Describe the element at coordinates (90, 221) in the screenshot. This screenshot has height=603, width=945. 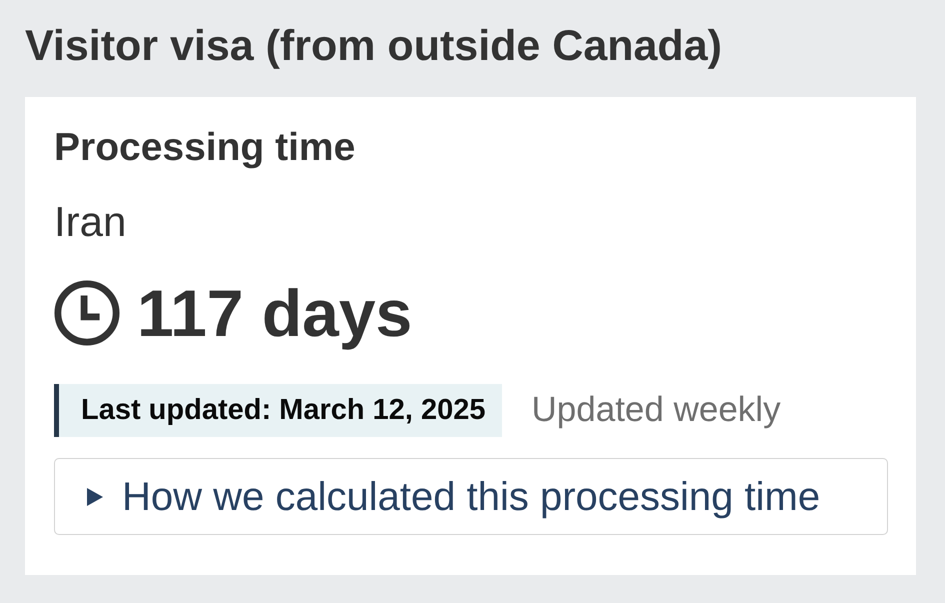
I see `country-name: Iran` at that location.